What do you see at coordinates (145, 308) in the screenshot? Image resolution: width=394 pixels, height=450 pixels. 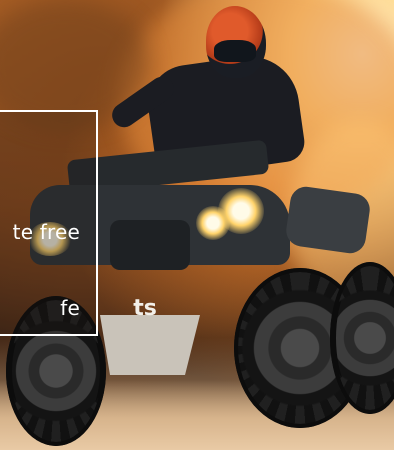 I see `brand-logo-icon: ts` at bounding box center [145, 308].